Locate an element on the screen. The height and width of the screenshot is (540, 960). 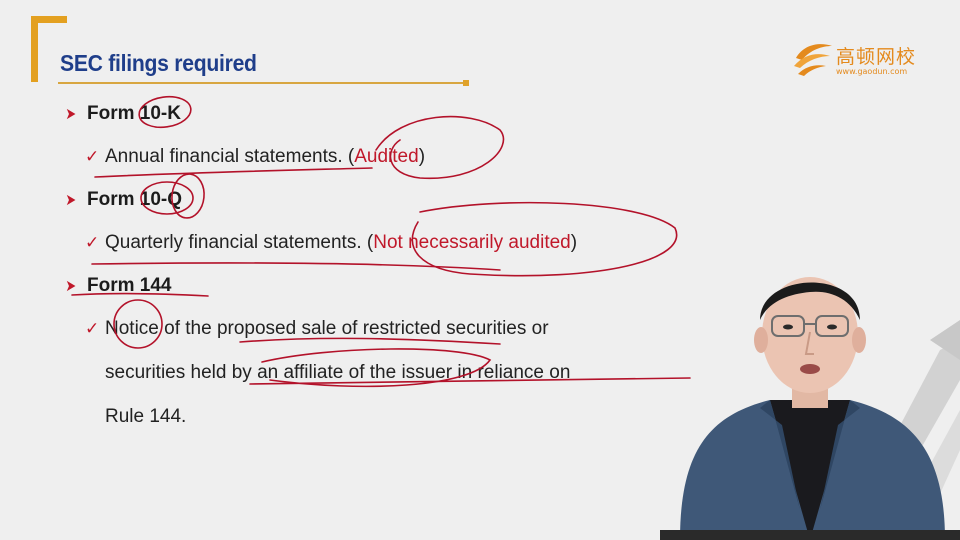
gaodun-logo: 高顿网校 www.gaodun.com is located at coordinates (857, 60).